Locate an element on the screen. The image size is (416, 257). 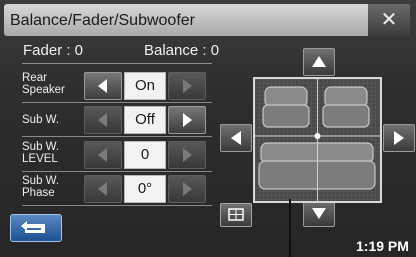
back-button is located at coordinates (36, 228).